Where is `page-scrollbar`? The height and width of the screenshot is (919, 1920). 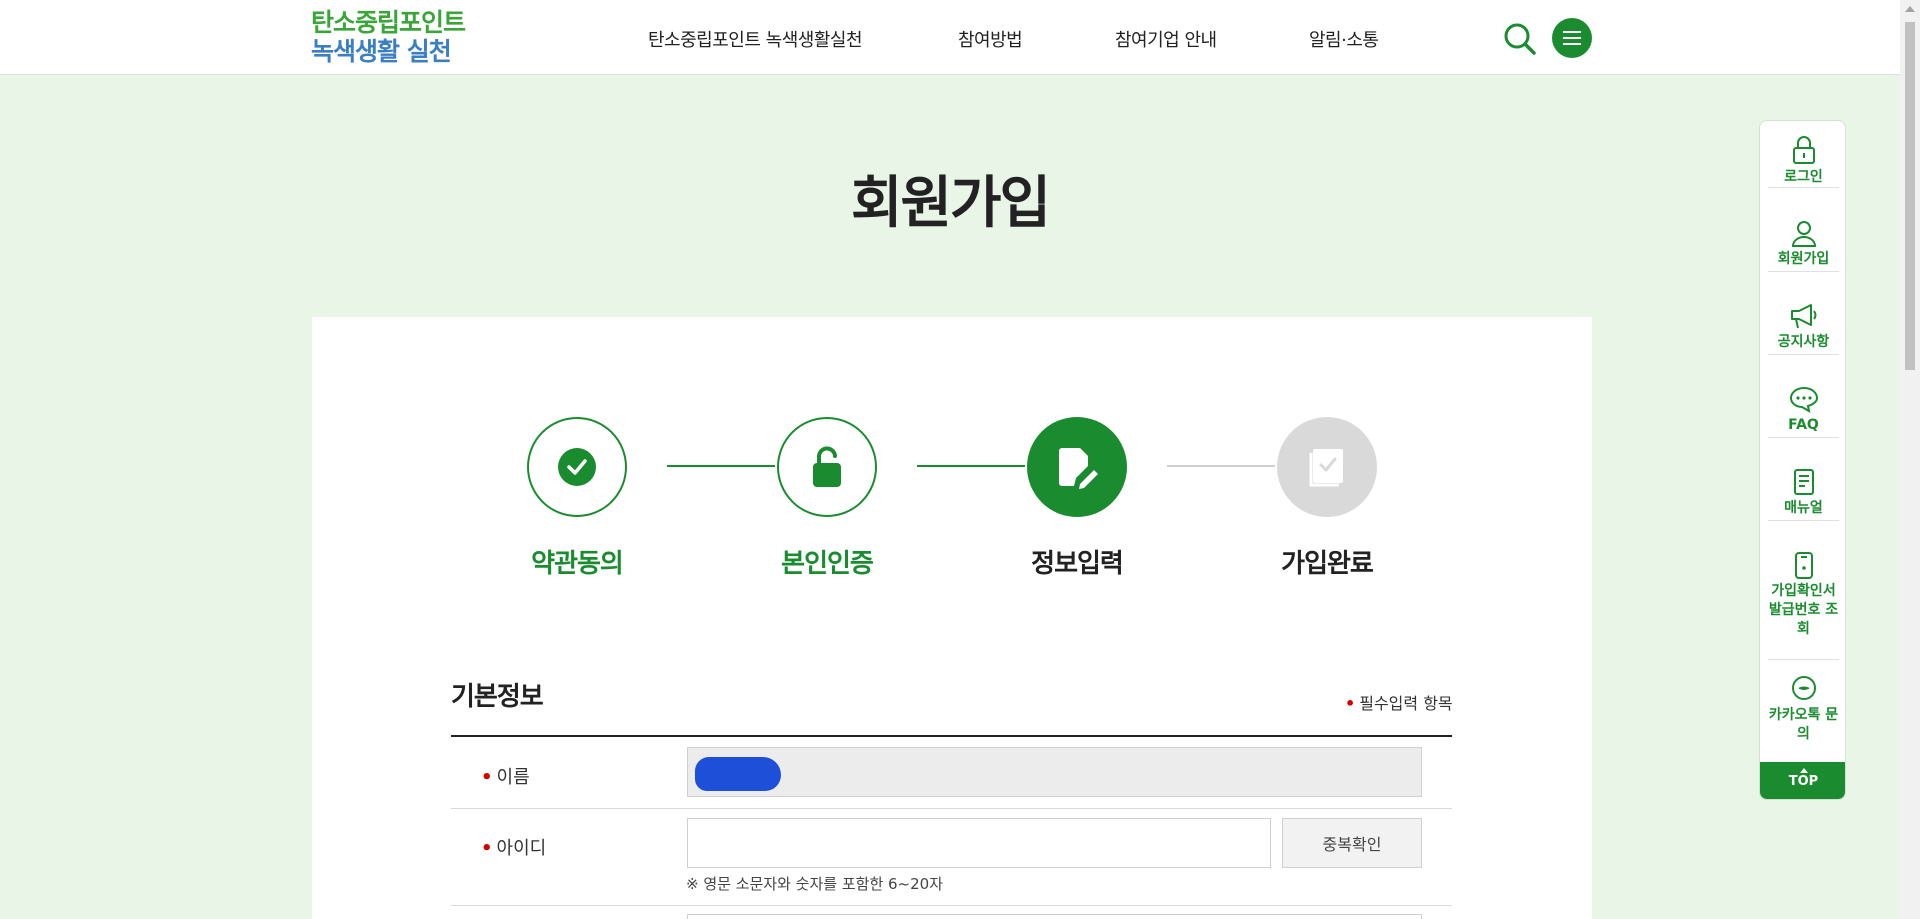
page-scrollbar is located at coordinates (1910, 459).